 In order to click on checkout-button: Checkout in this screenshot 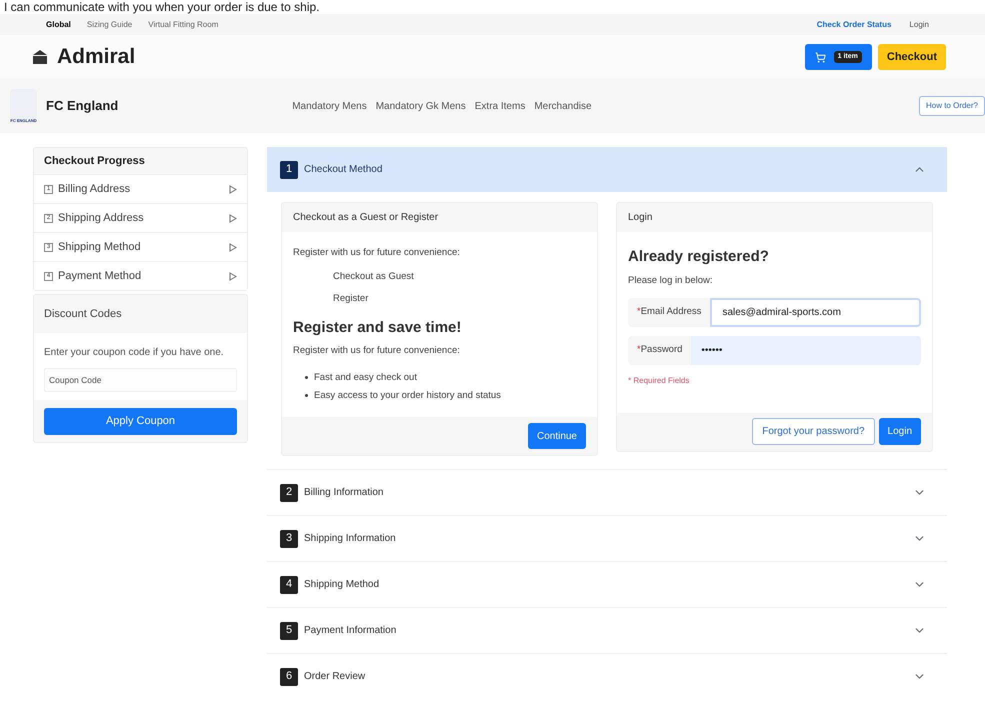, I will do `click(912, 57)`.